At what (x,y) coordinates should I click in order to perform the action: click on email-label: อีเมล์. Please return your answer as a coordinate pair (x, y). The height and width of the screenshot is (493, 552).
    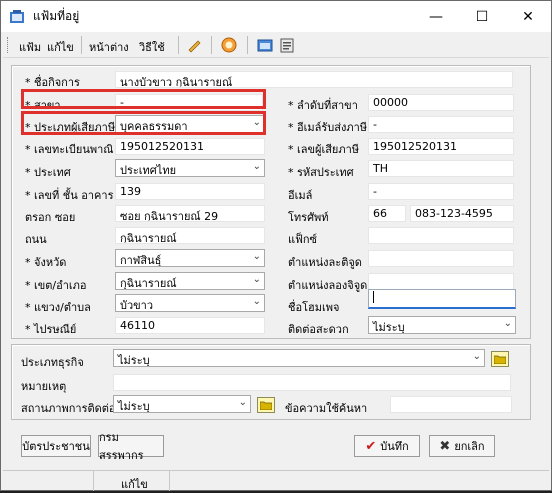
    Looking at the image, I should click on (300, 195).